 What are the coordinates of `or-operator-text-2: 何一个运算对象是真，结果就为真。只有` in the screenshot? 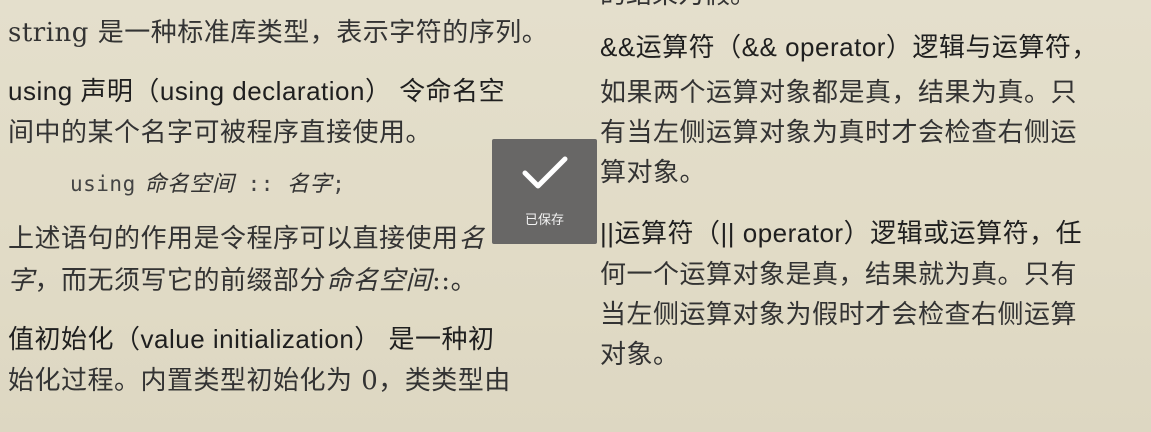 It's located at (839, 275).